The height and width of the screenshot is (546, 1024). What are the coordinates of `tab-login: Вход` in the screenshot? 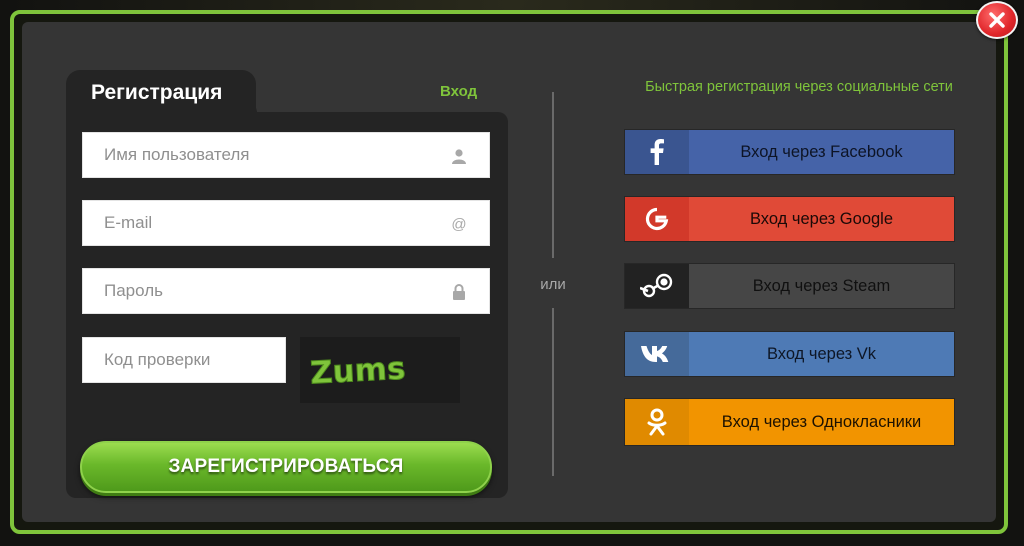 It's located at (458, 91).